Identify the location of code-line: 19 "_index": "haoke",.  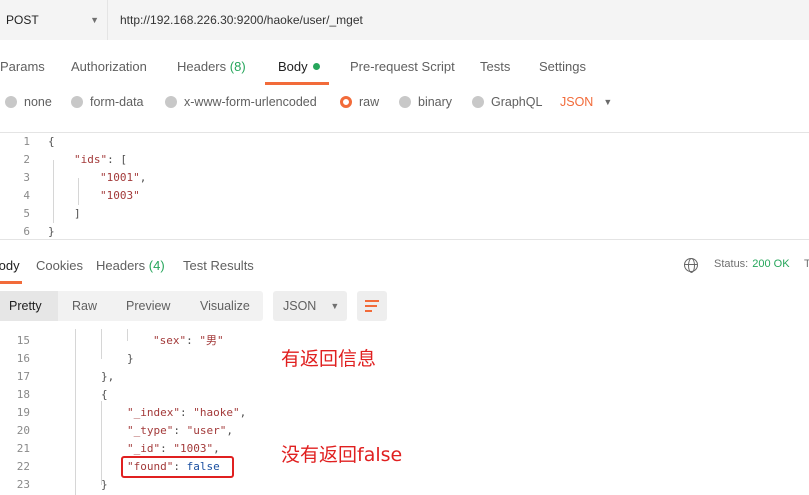
(404, 413).